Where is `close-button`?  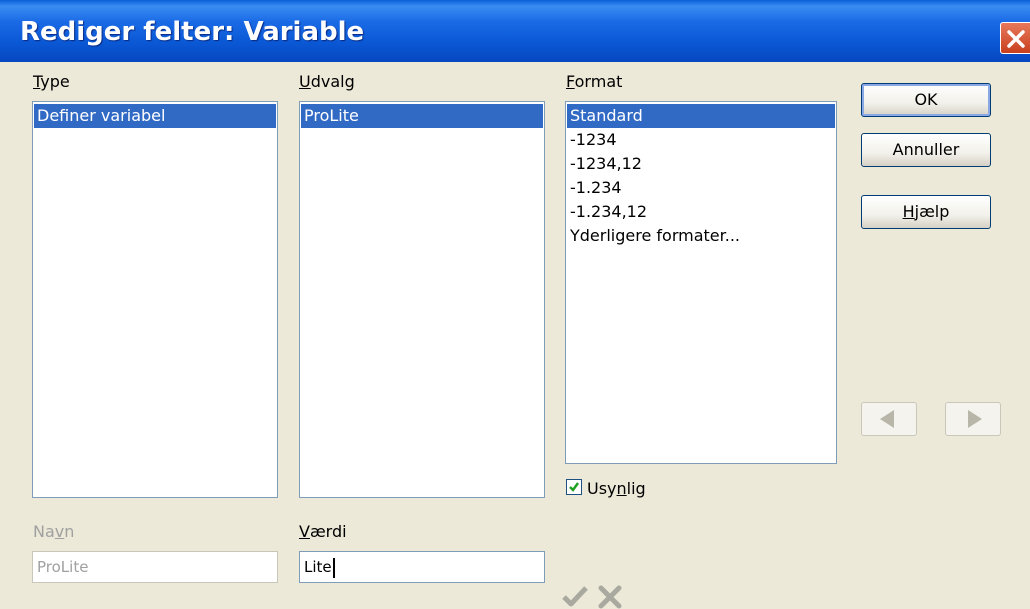
close-button is located at coordinates (1015, 38).